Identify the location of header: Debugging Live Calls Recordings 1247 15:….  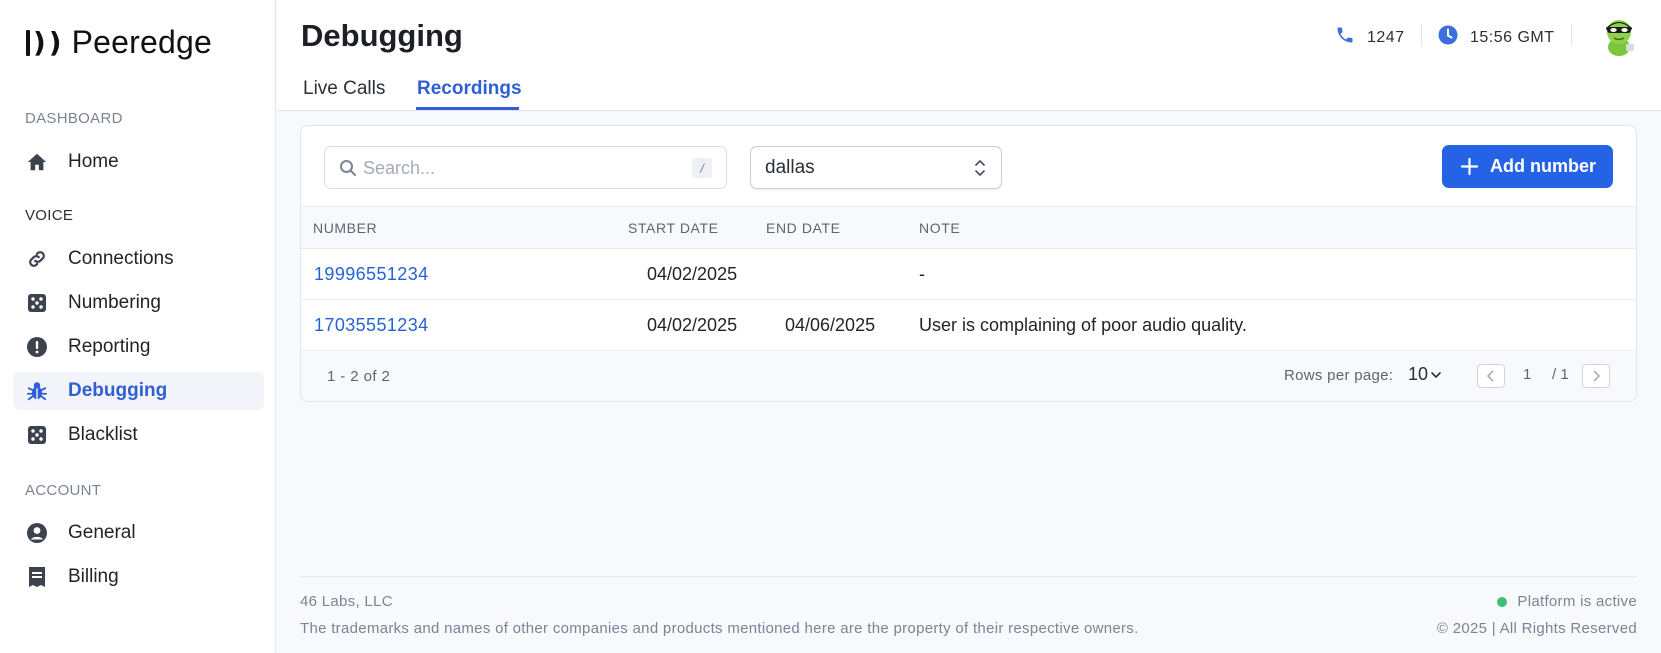
(969, 55).